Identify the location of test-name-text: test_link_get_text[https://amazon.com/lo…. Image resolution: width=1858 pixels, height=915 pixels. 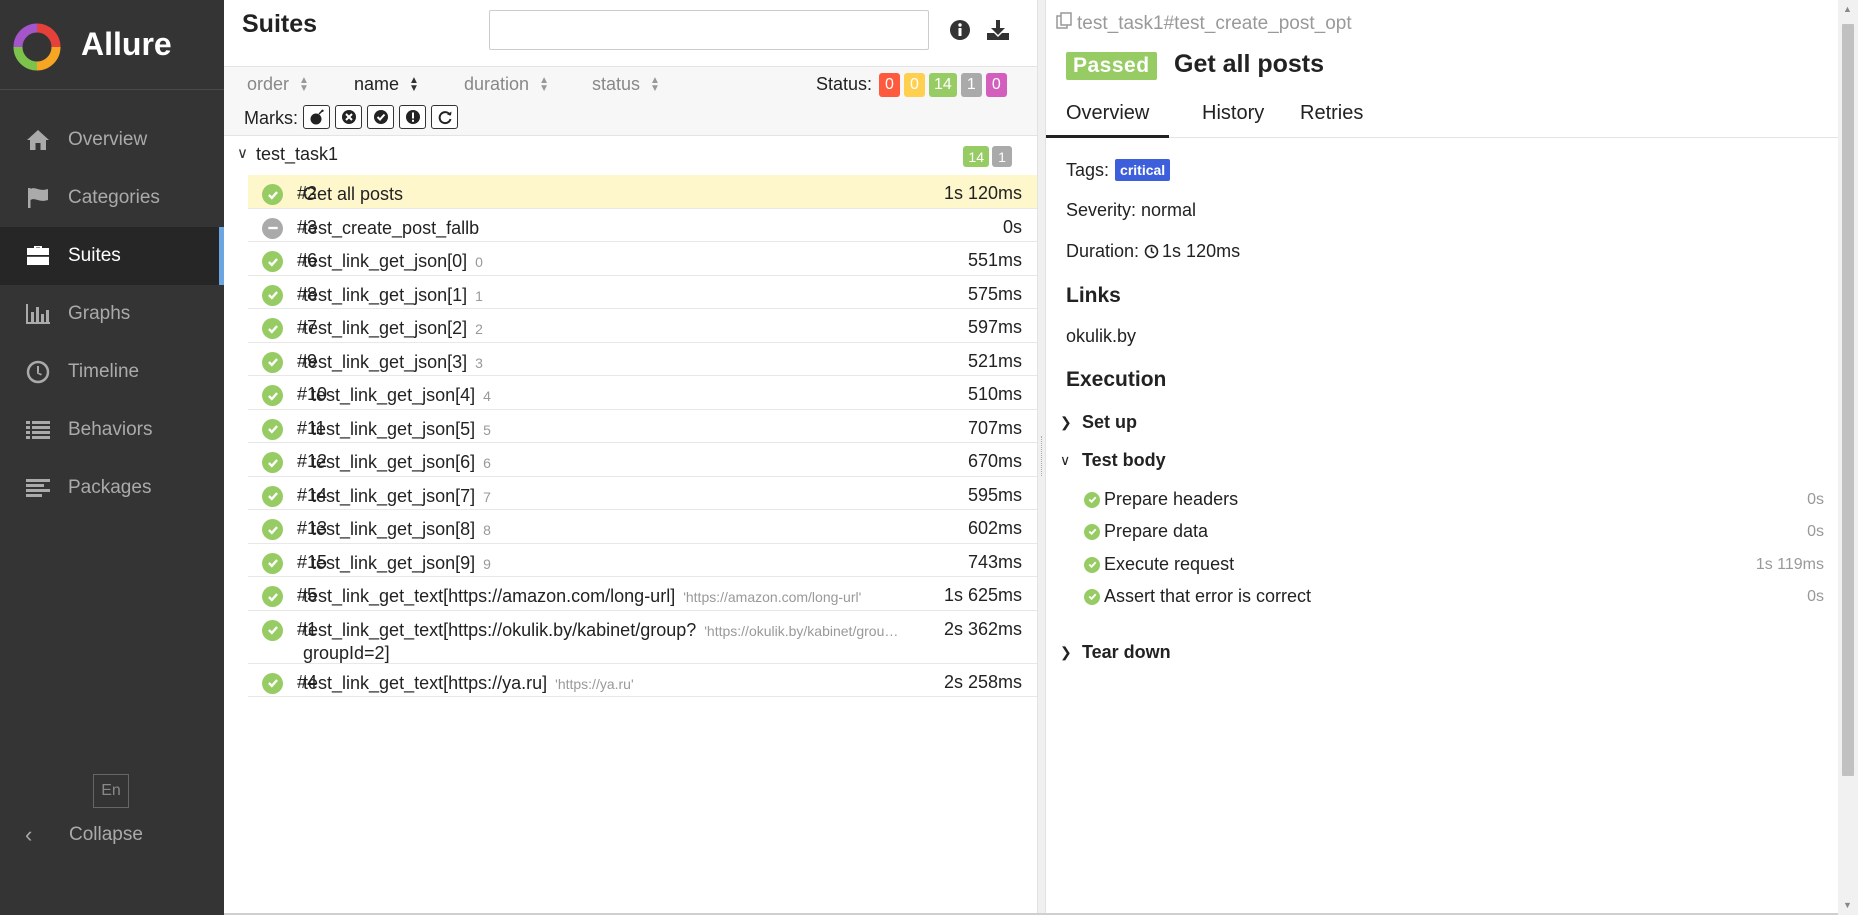
(489, 596).